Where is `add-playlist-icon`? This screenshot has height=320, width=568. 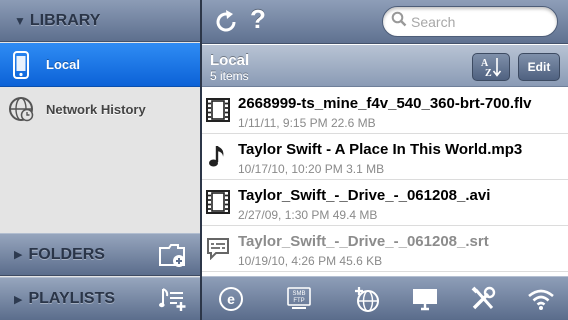 add-playlist-icon is located at coordinates (173, 299).